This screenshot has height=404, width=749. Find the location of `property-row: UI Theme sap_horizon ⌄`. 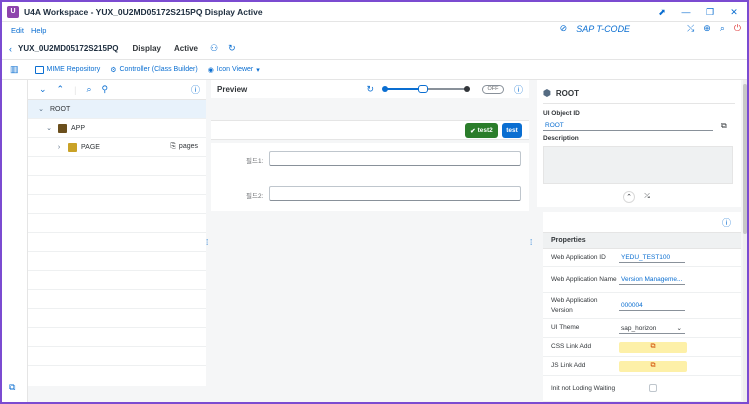

property-row: UI Theme sap_horizon ⌄ is located at coordinates (642, 328).